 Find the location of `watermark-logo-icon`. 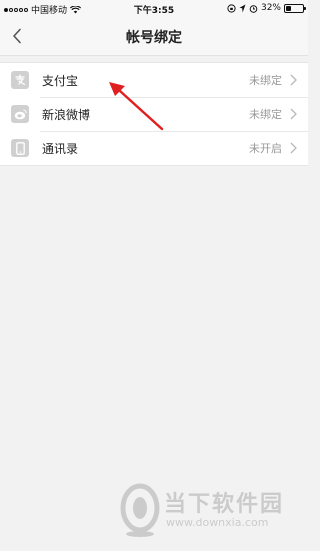

watermark-logo-icon is located at coordinates (140, 510).